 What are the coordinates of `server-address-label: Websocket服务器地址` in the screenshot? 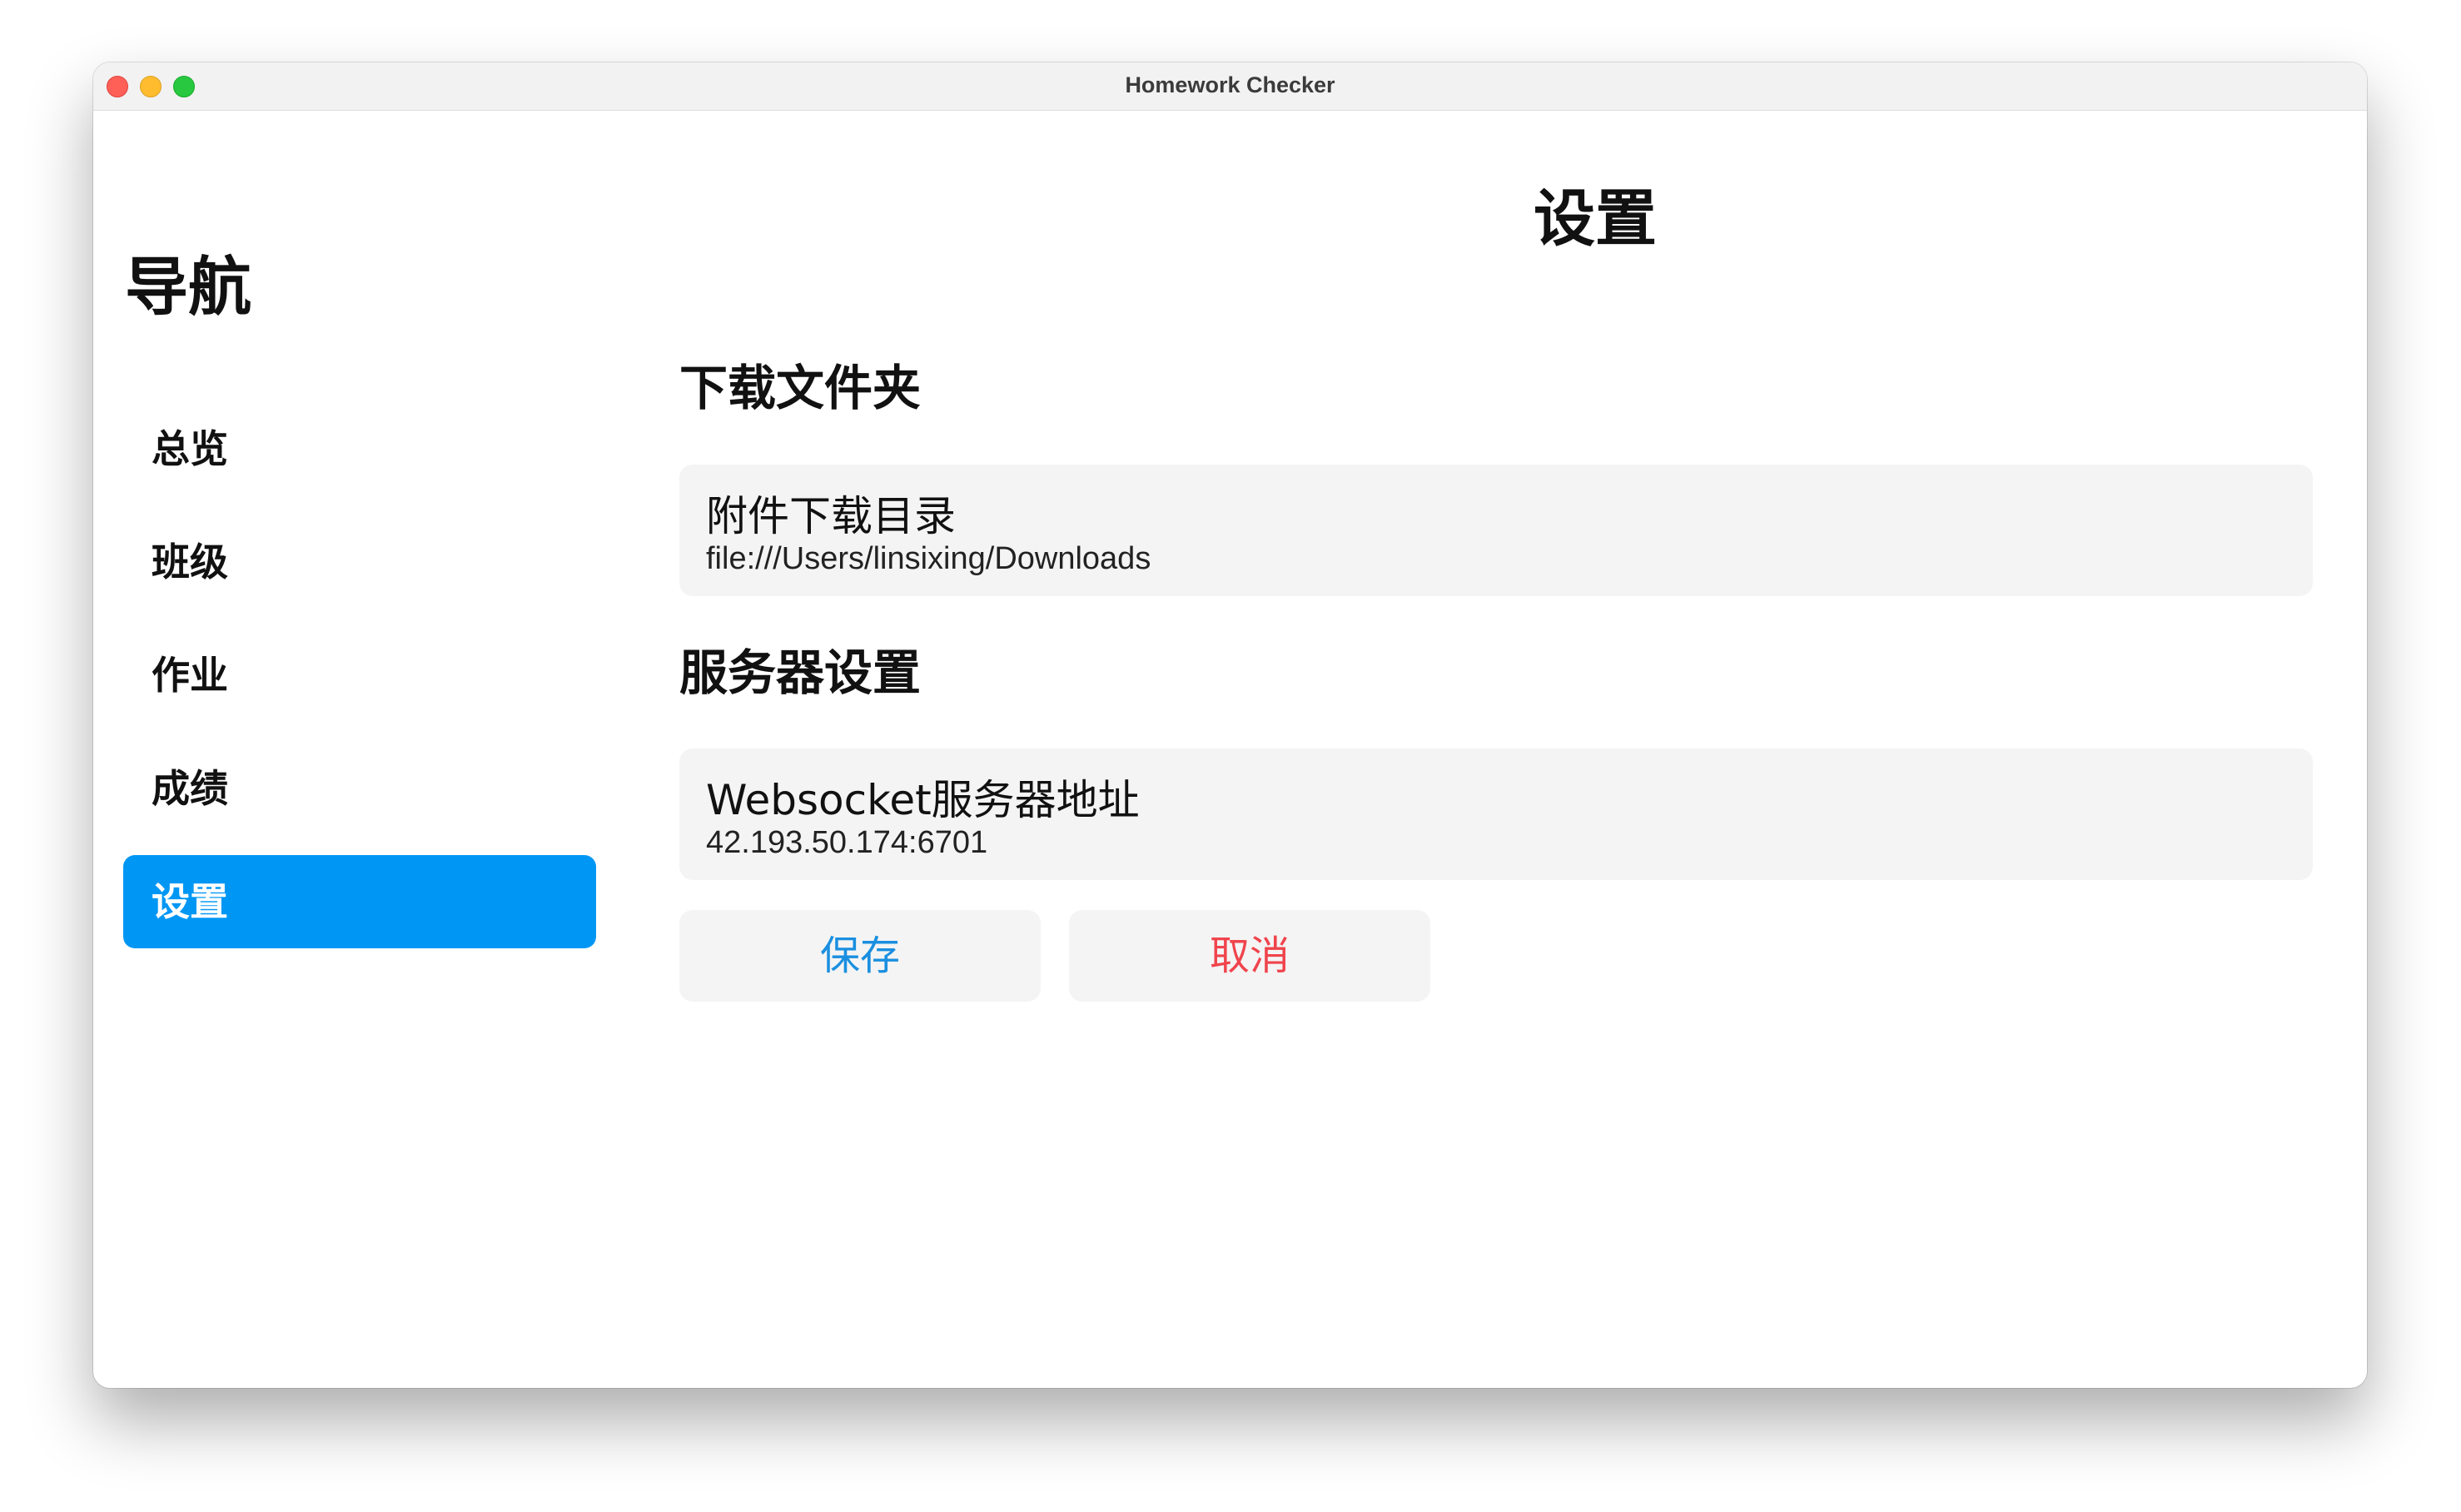 It's located at (923, 800).